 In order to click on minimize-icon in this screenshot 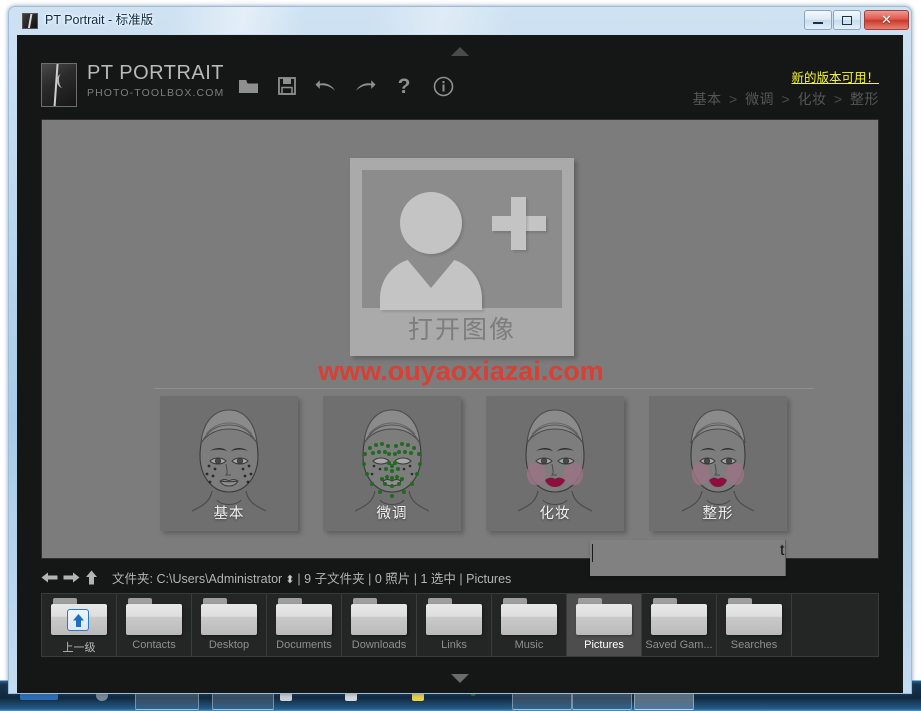, I will do `click(818, 20)`.